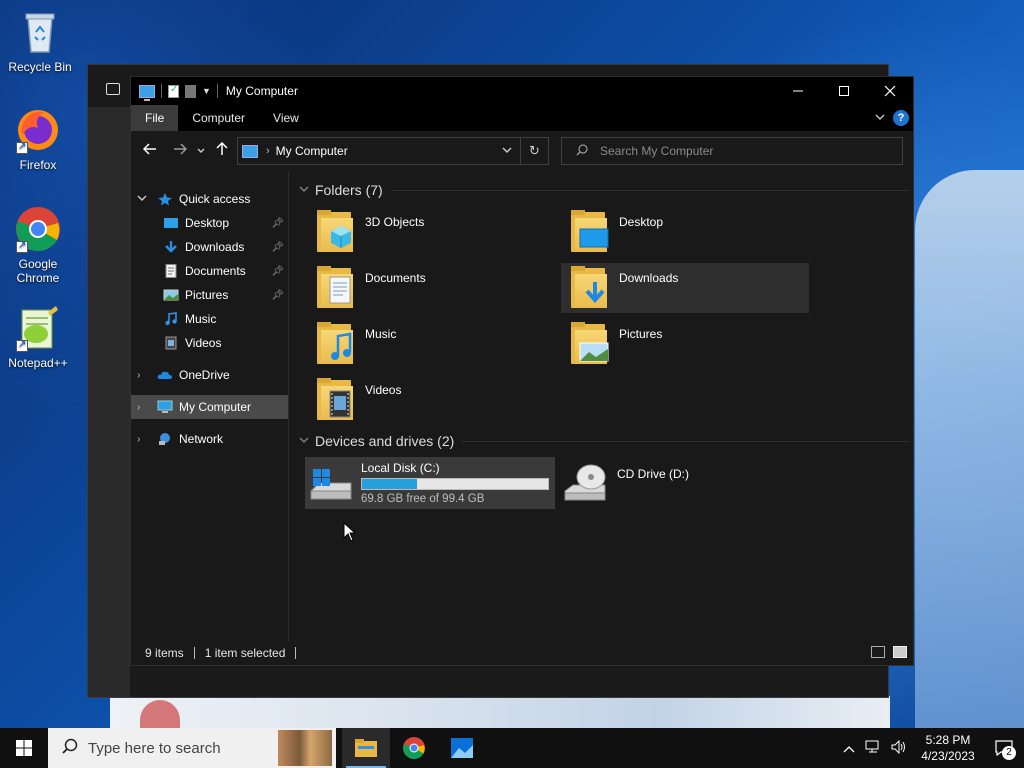  What do you see at coordinates (685, 232) in the screenshot?
I see `folder-tile-desktop: Desktop` at bounding box center [685, 232].